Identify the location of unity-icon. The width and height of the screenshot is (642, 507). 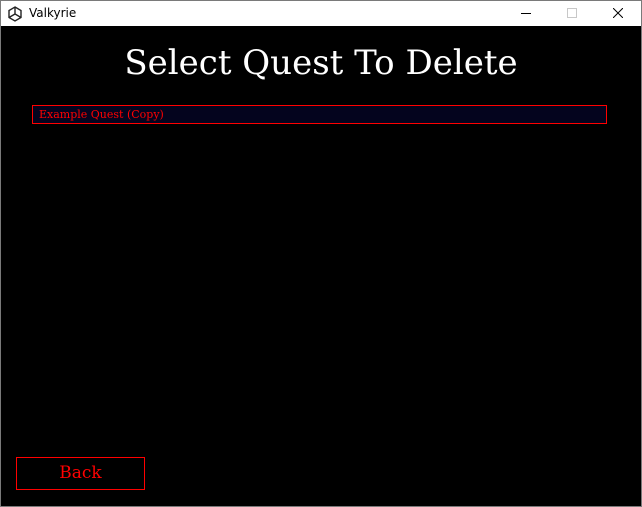
(15, 14).